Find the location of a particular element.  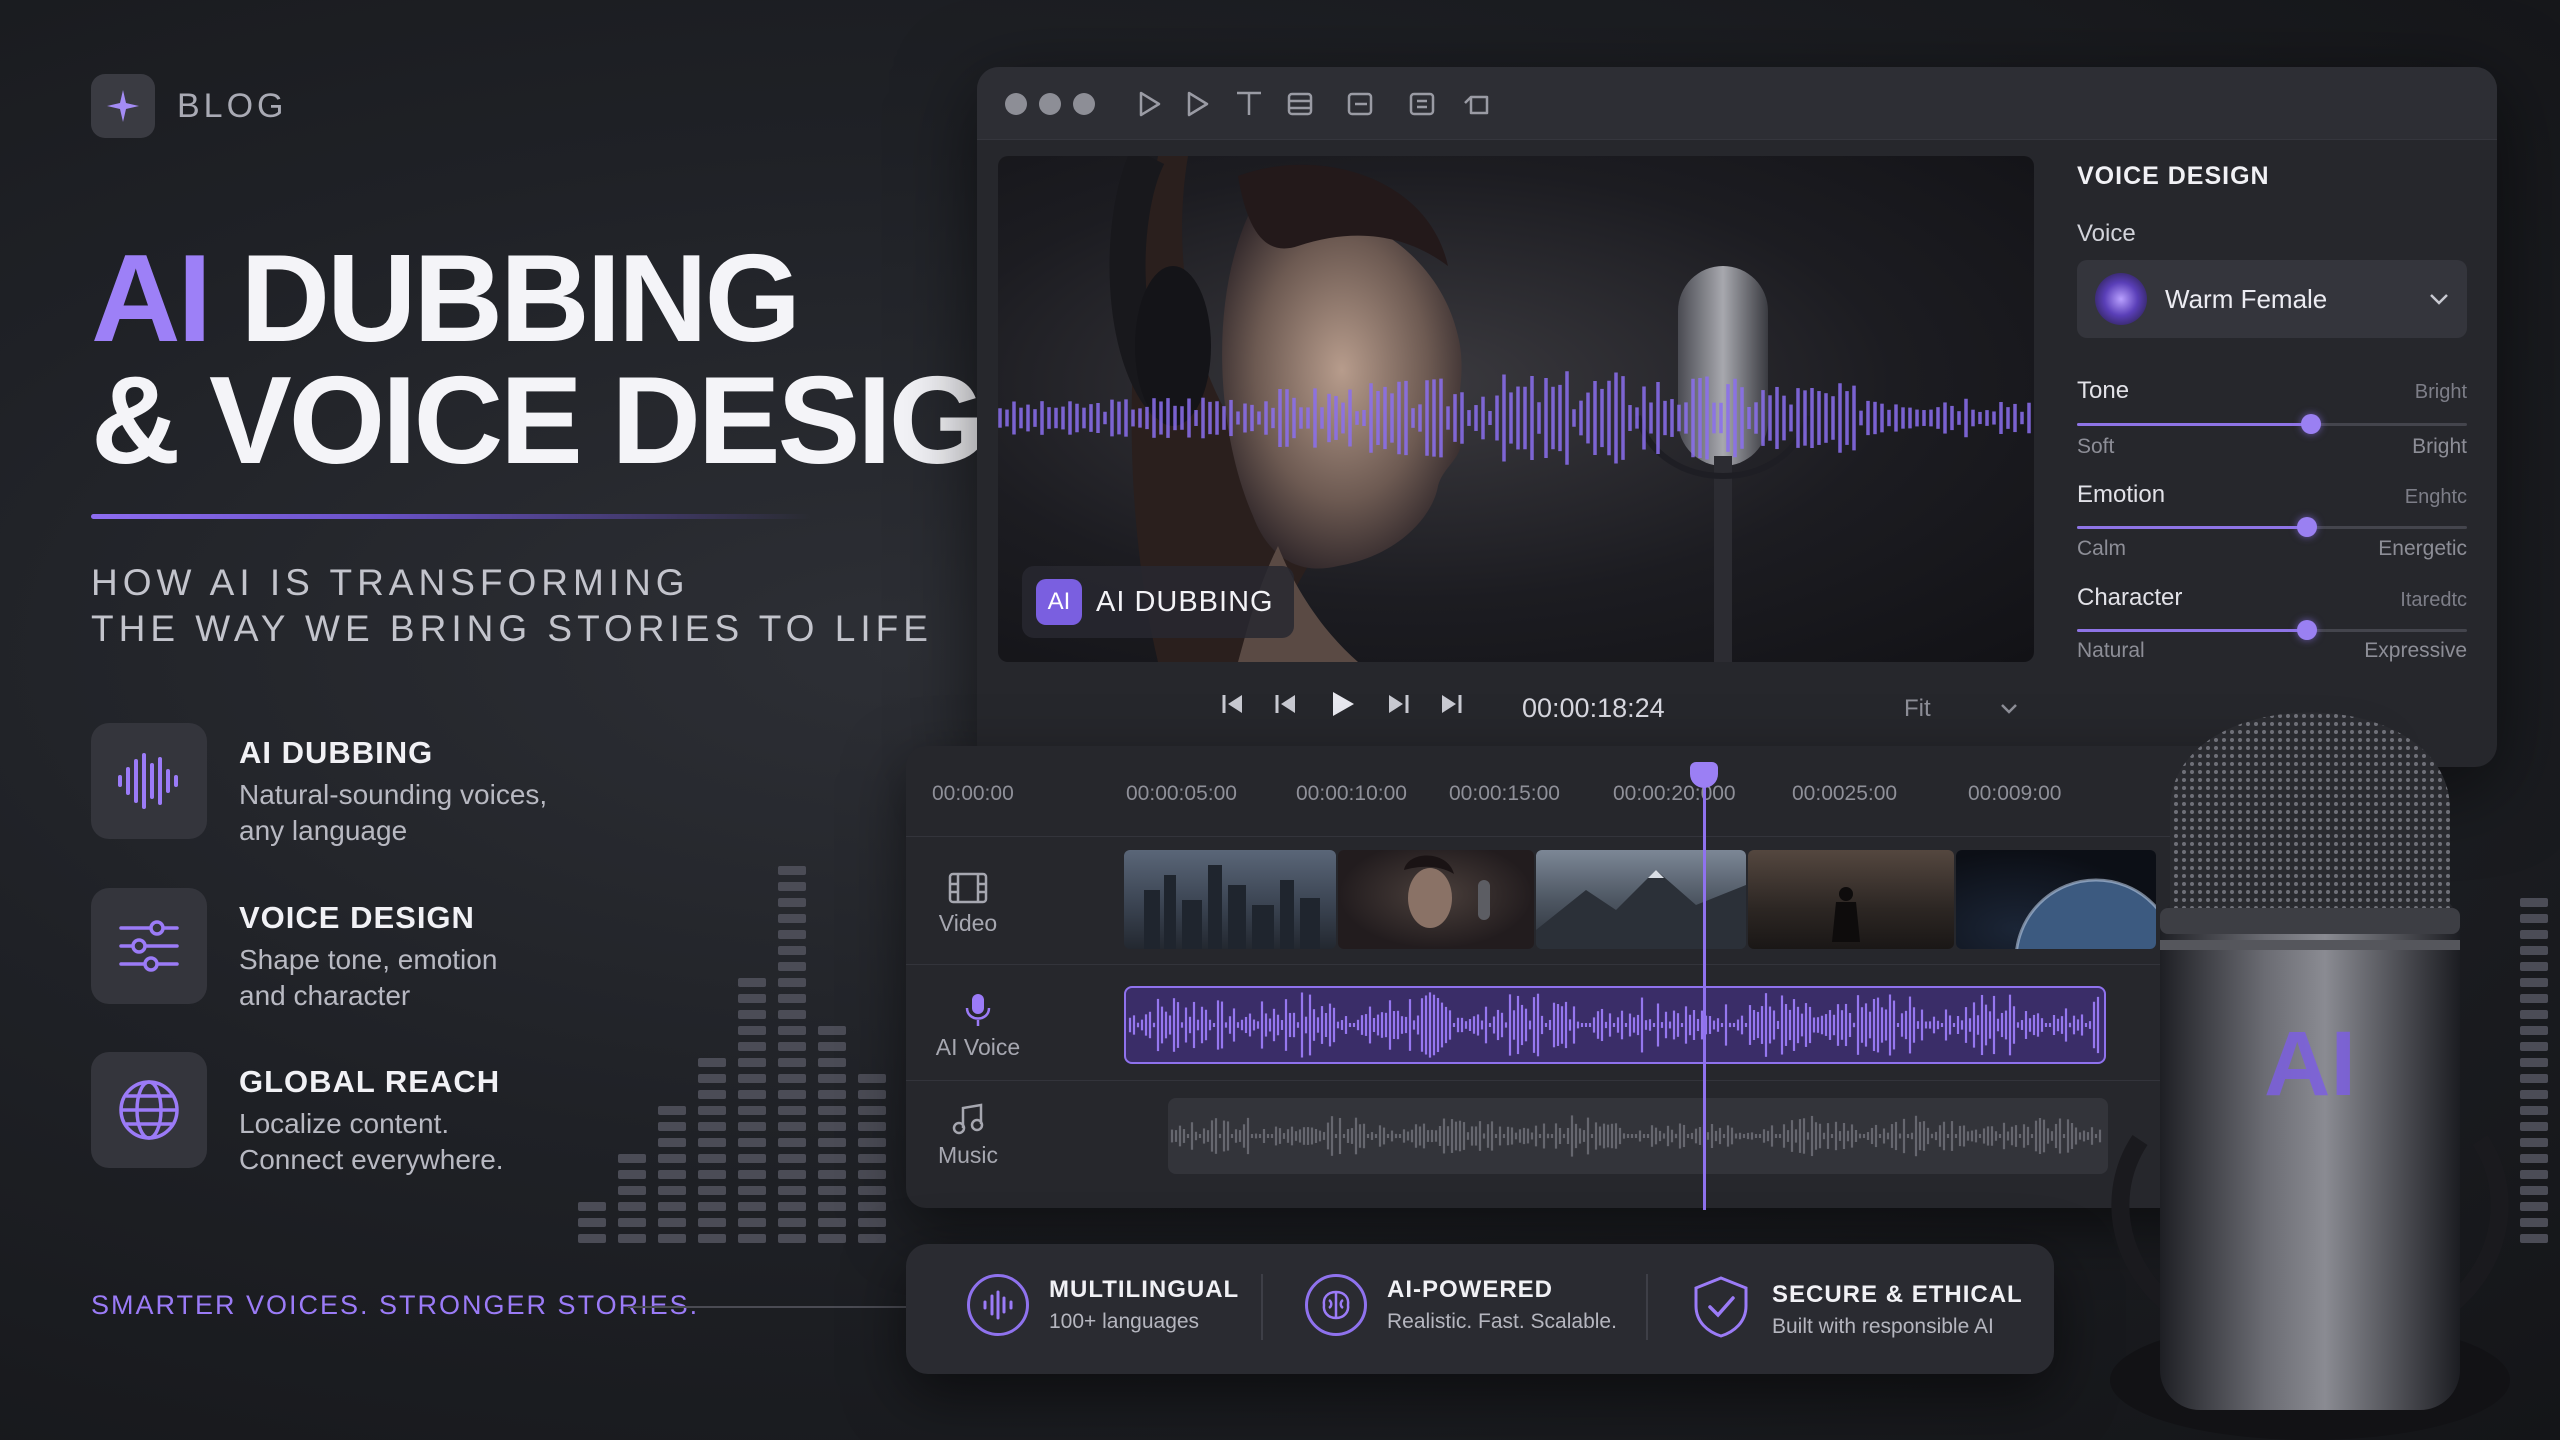

window-titlebar is located at coordinates (1737, 103).